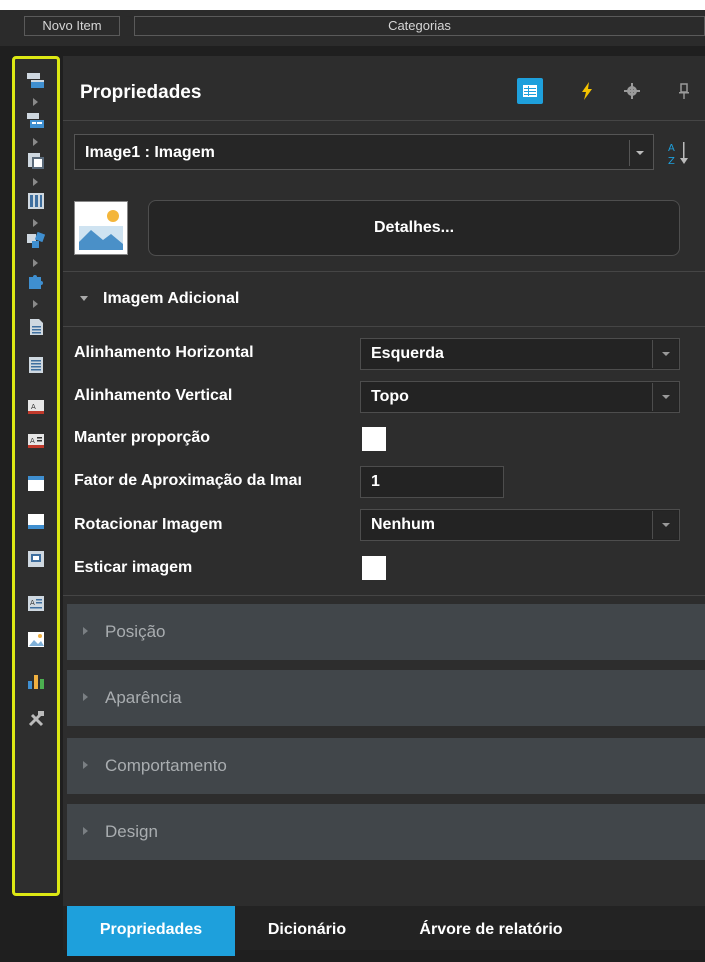 Image resolution: width=705 pixels, height=962 pixels. I want to click on cross-band-icon, so click(36, 161).